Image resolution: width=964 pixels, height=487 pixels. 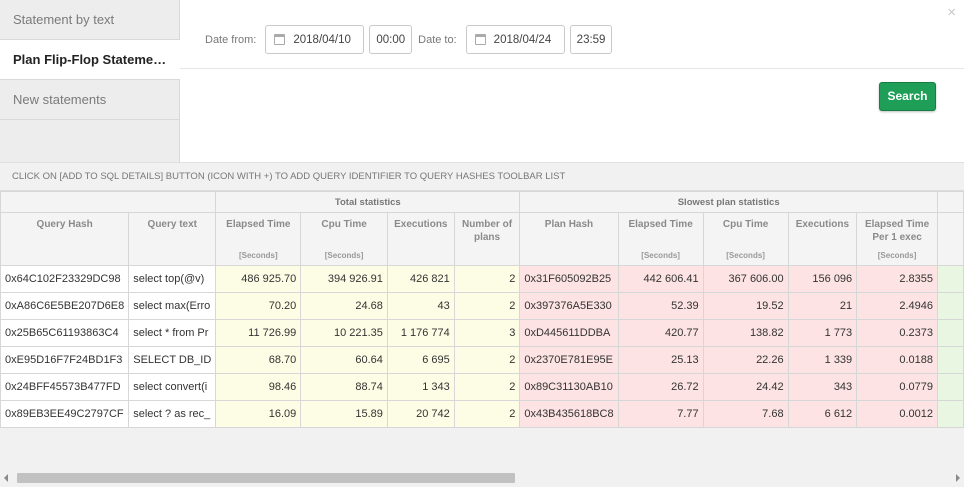 What do you see at coordinates (660, 333) in the screenshot?
I see `cell-slowest-elapsed: 420.77` at bounding box center [660, 333].